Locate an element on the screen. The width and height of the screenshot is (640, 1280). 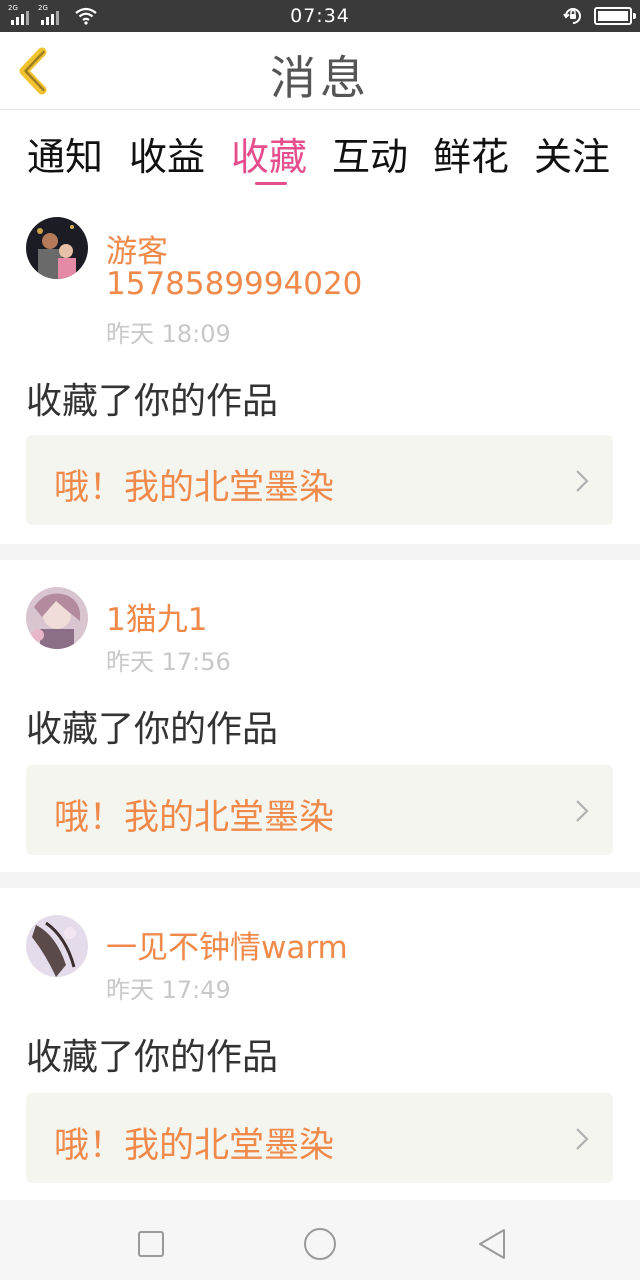
message-time: 昨天 17:56 is located at coordinates (168, 662).